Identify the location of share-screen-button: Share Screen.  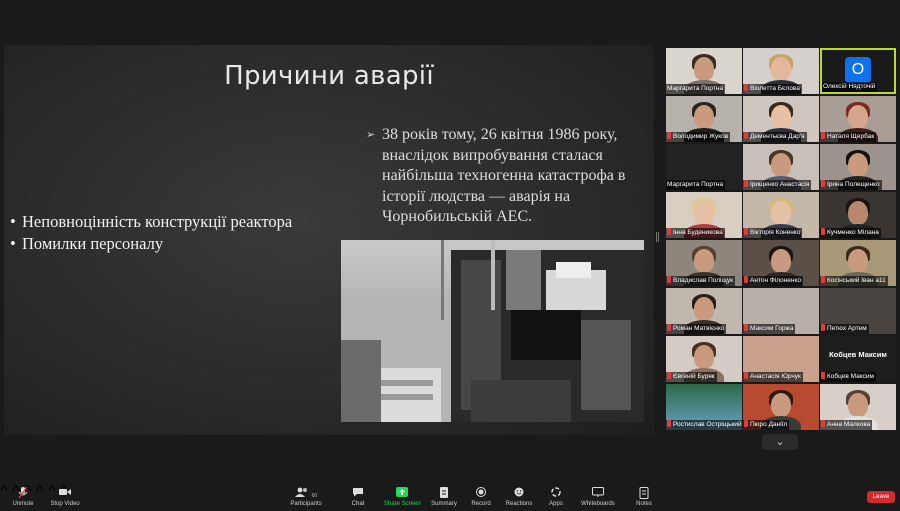
(402, 497).